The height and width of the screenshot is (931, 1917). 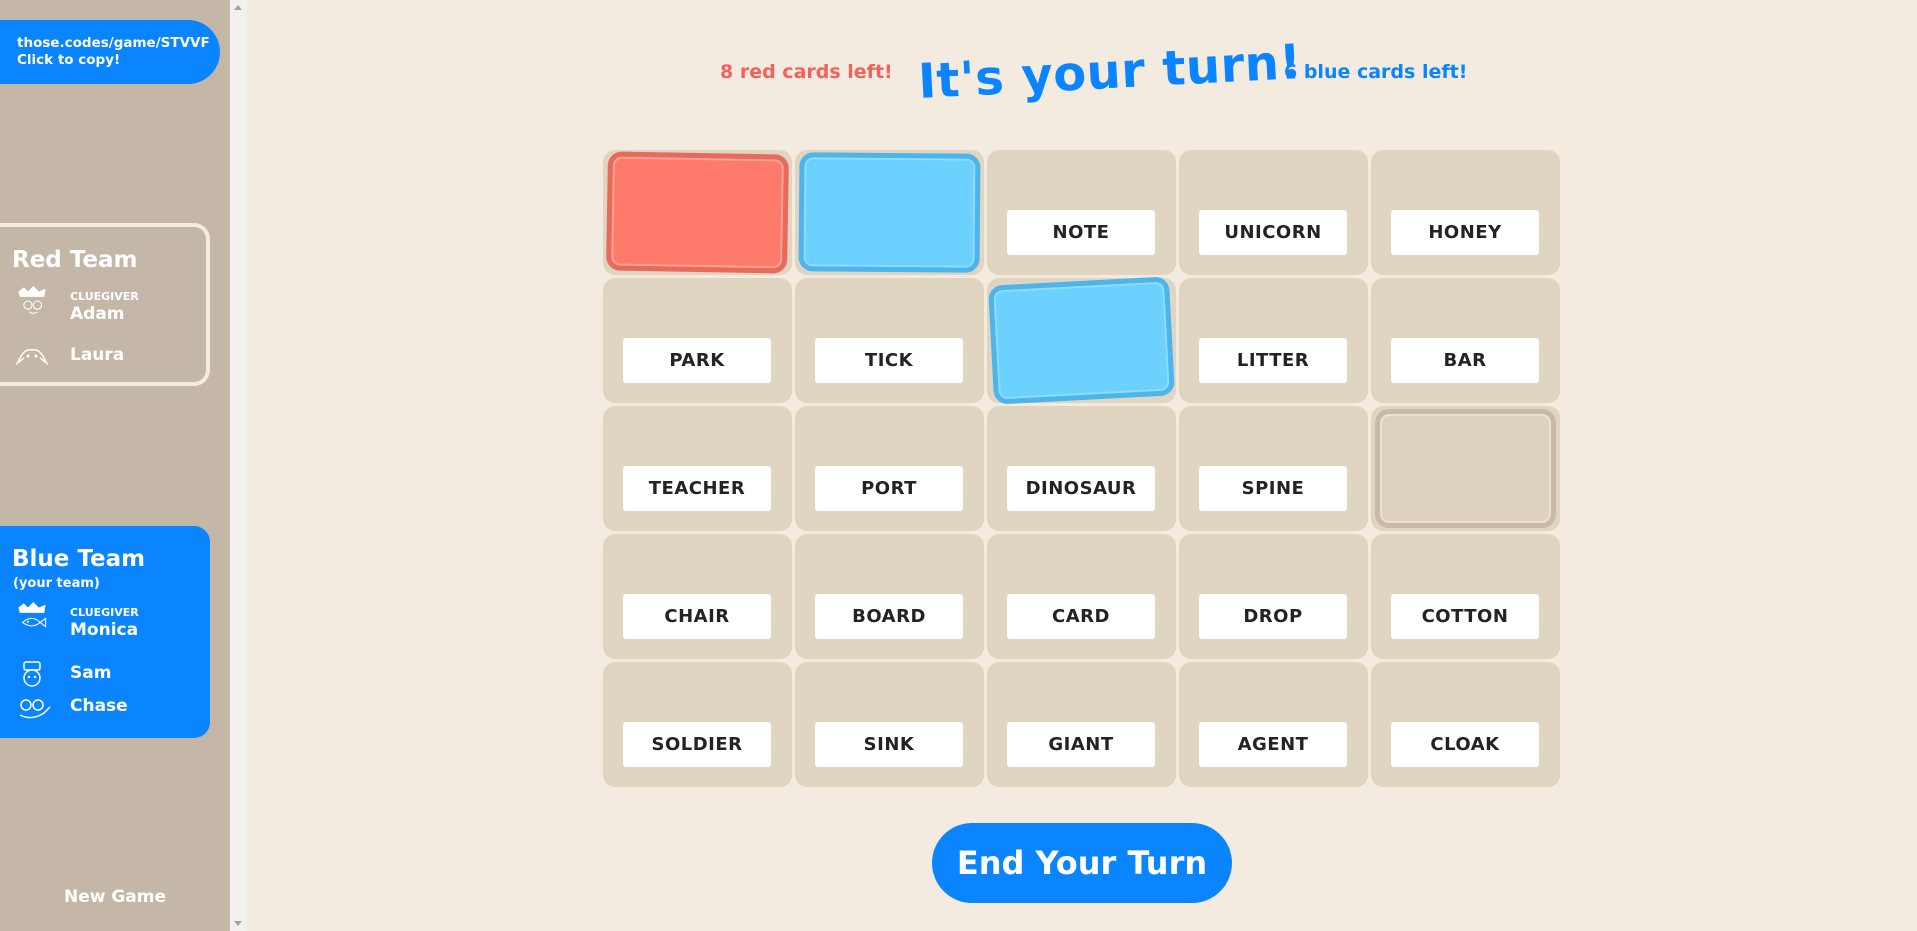 I want to click on word-card: GIANT, so click(x=1081, y=744).